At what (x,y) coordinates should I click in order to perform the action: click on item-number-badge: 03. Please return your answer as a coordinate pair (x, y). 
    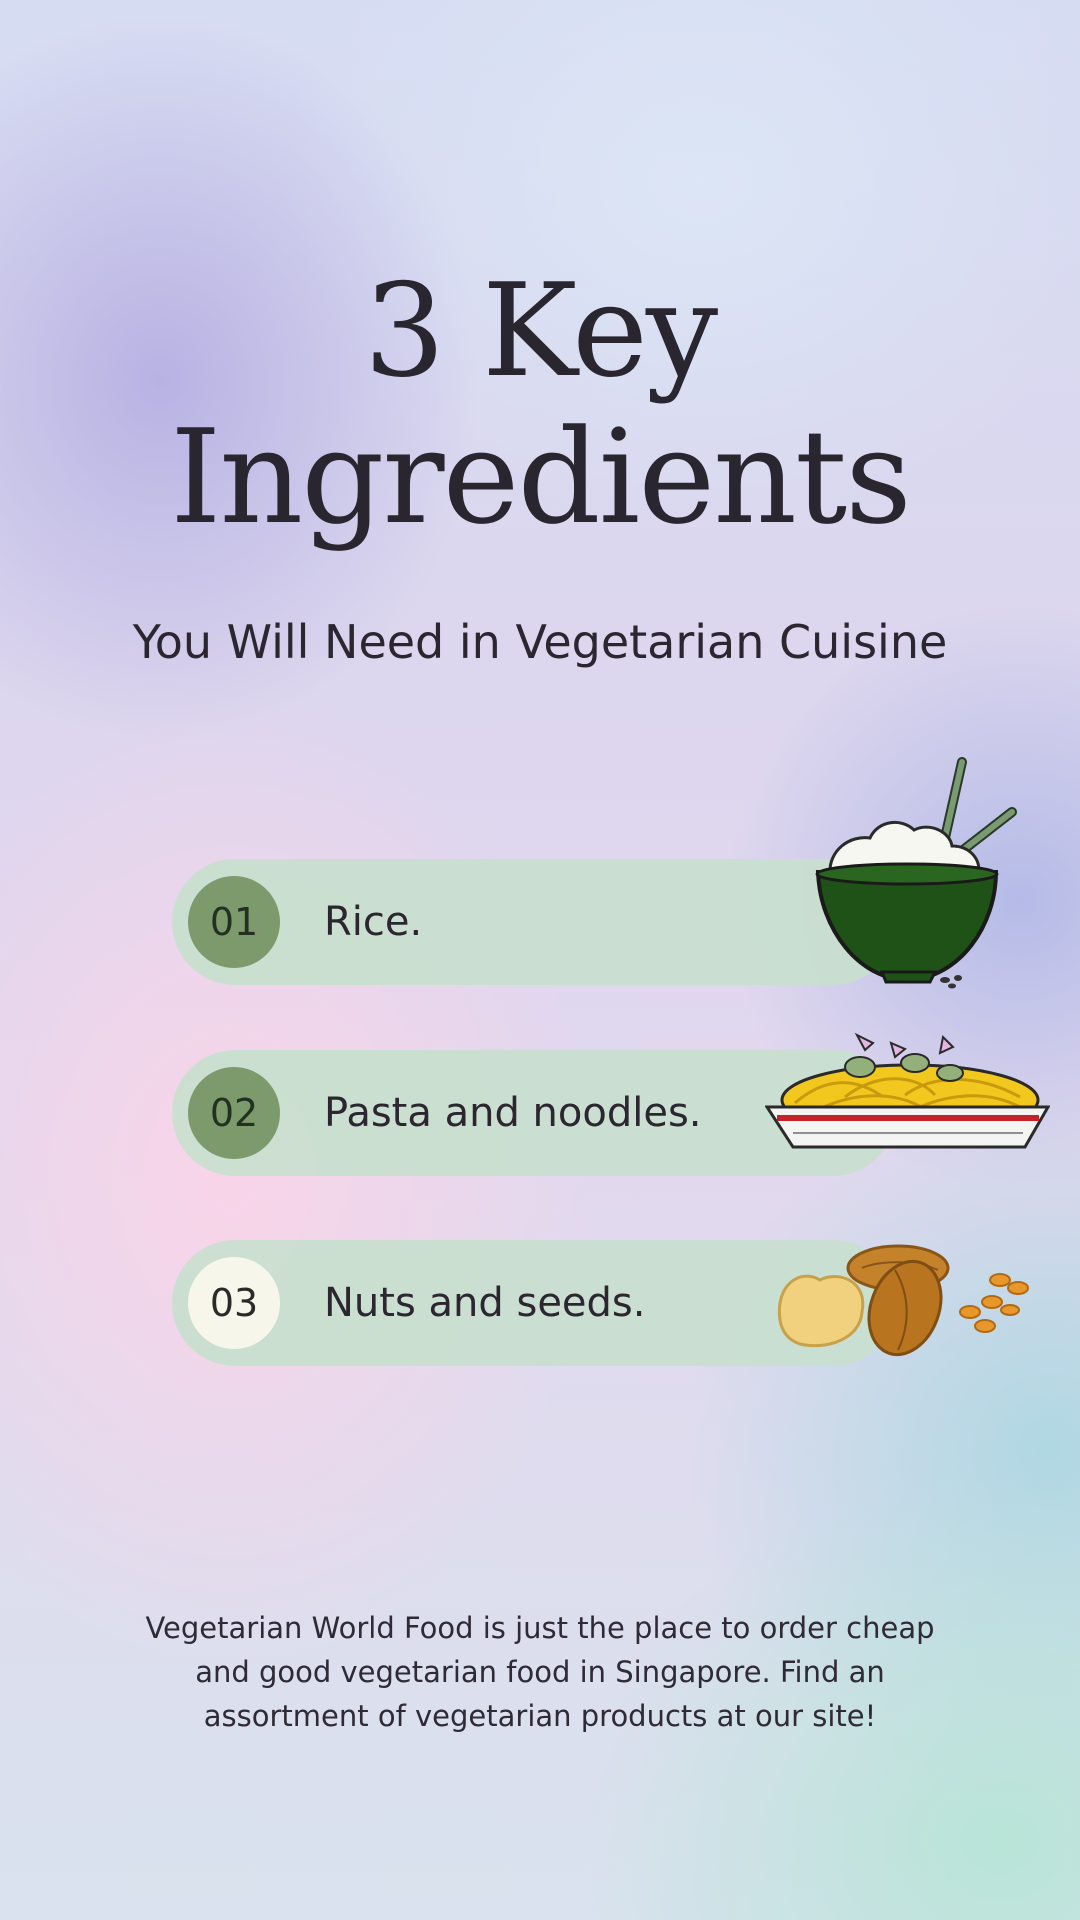
    Looking at the image, I should click on (234, 1303).